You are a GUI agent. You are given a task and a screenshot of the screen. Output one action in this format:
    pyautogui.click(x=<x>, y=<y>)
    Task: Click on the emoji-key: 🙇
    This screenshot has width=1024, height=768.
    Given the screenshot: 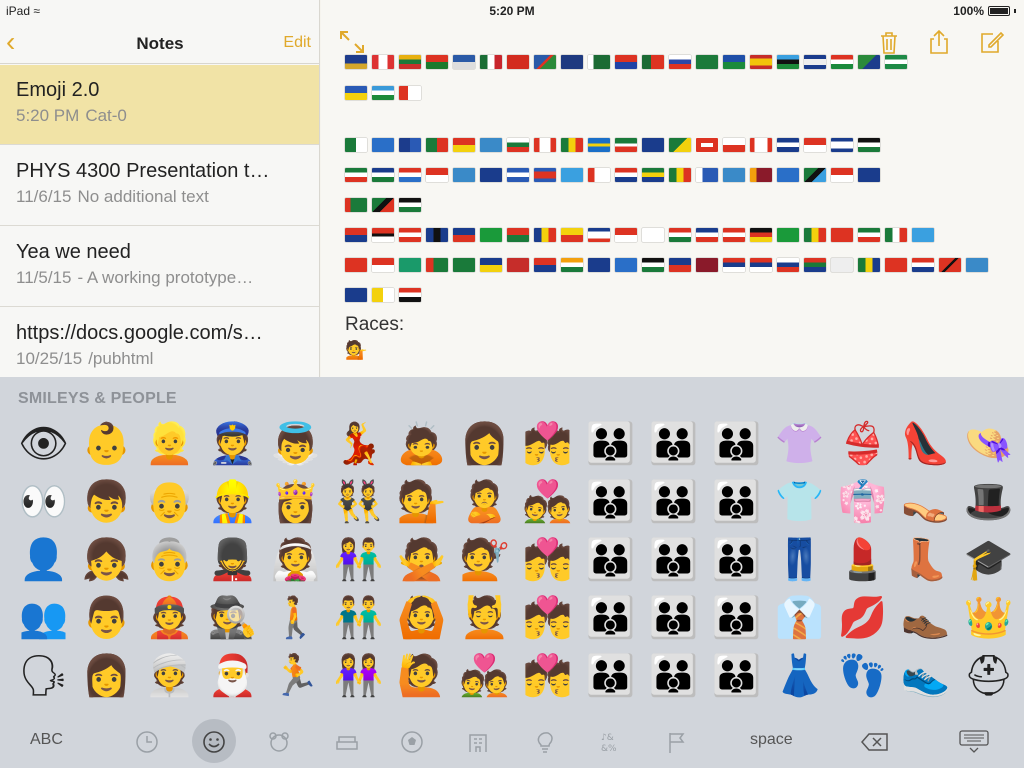 What is the action you would take?
    pyautogui.click(x=421, y=444)
    